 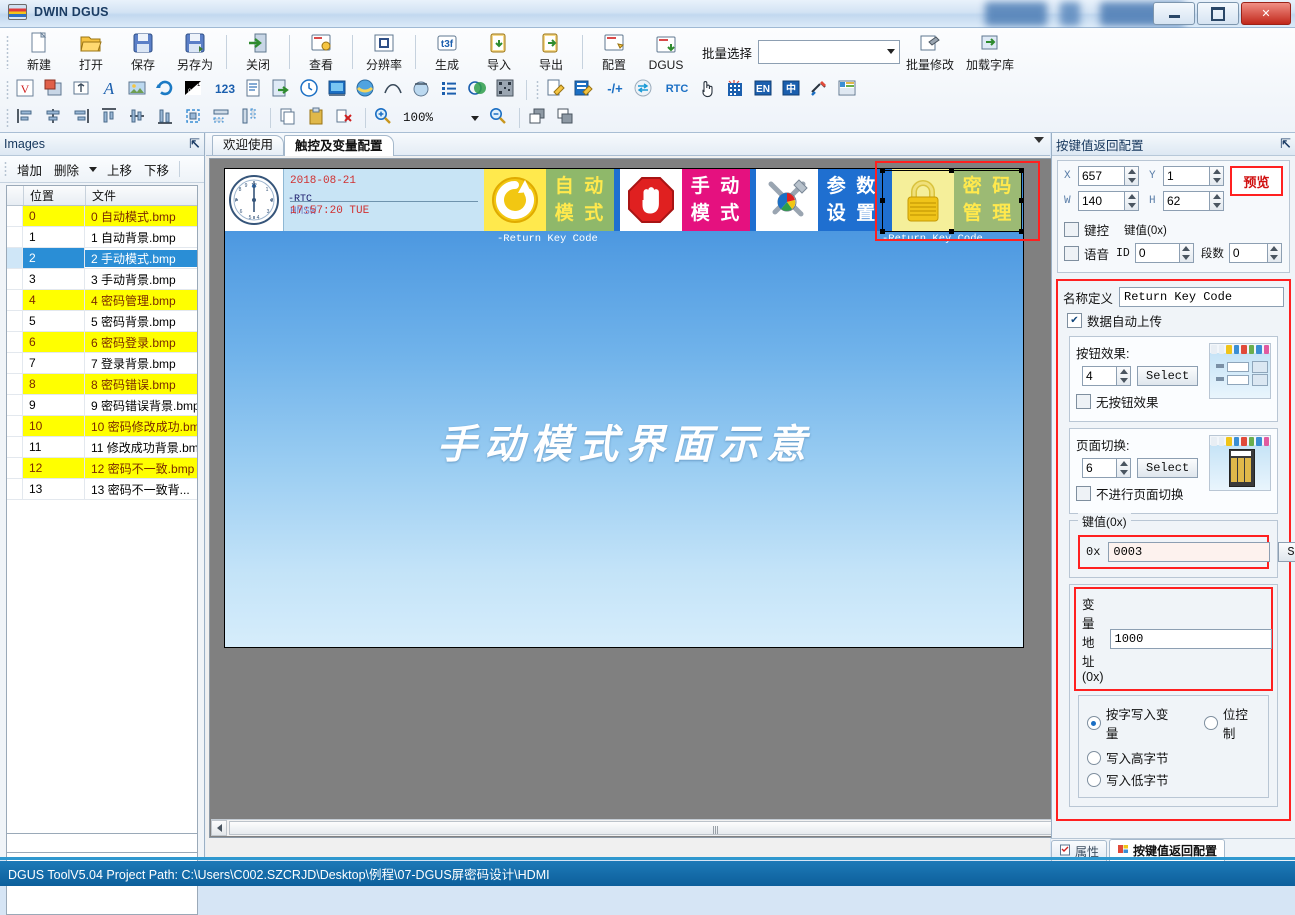 I want to click on zoom-in-button, so click(x=385, y=118).